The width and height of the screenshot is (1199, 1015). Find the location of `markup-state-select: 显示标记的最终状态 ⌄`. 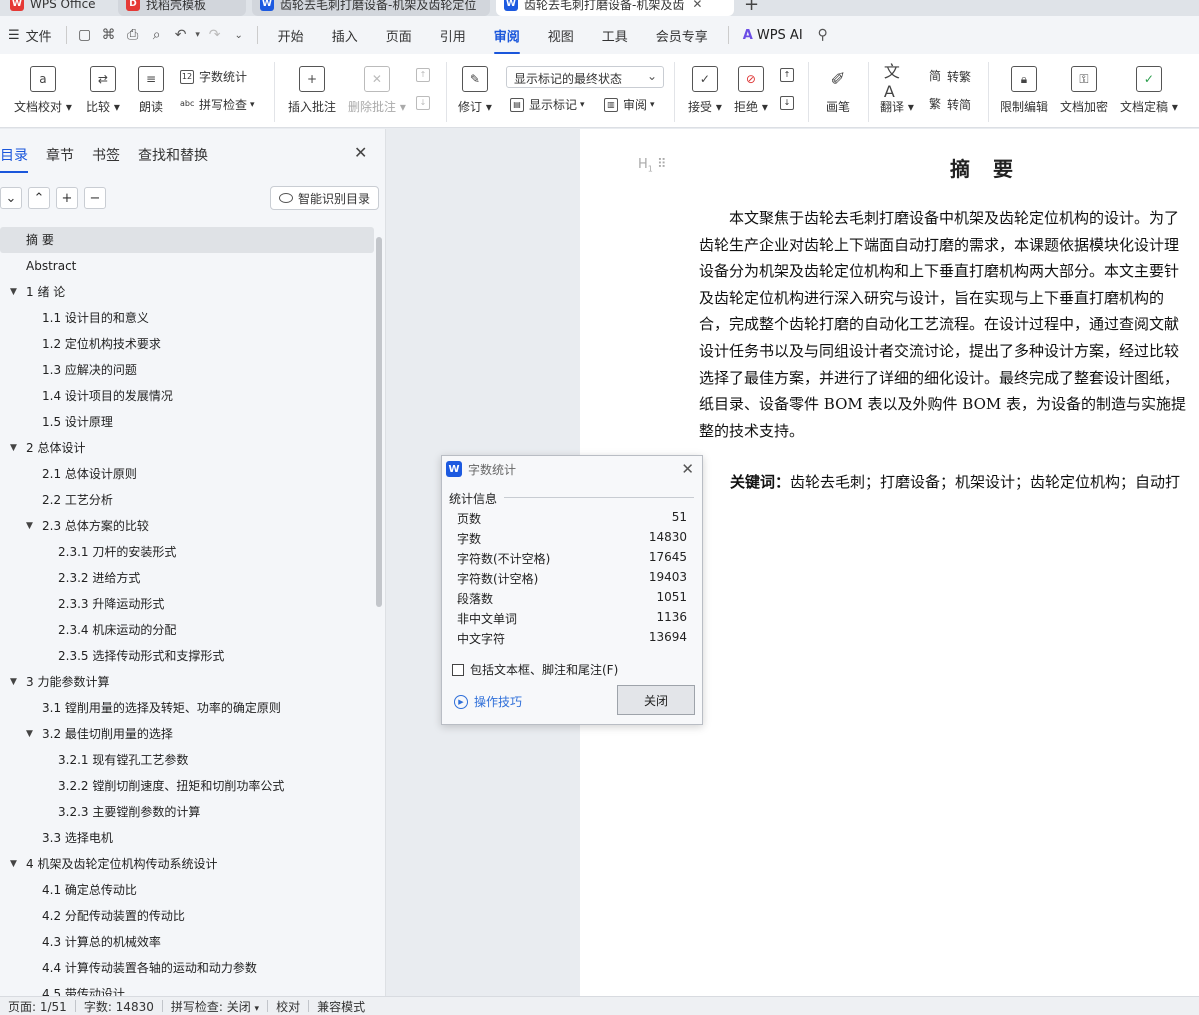

markup-state-select: 显示标记的最终状态 ⌄ is located at coordinates (585, 77).